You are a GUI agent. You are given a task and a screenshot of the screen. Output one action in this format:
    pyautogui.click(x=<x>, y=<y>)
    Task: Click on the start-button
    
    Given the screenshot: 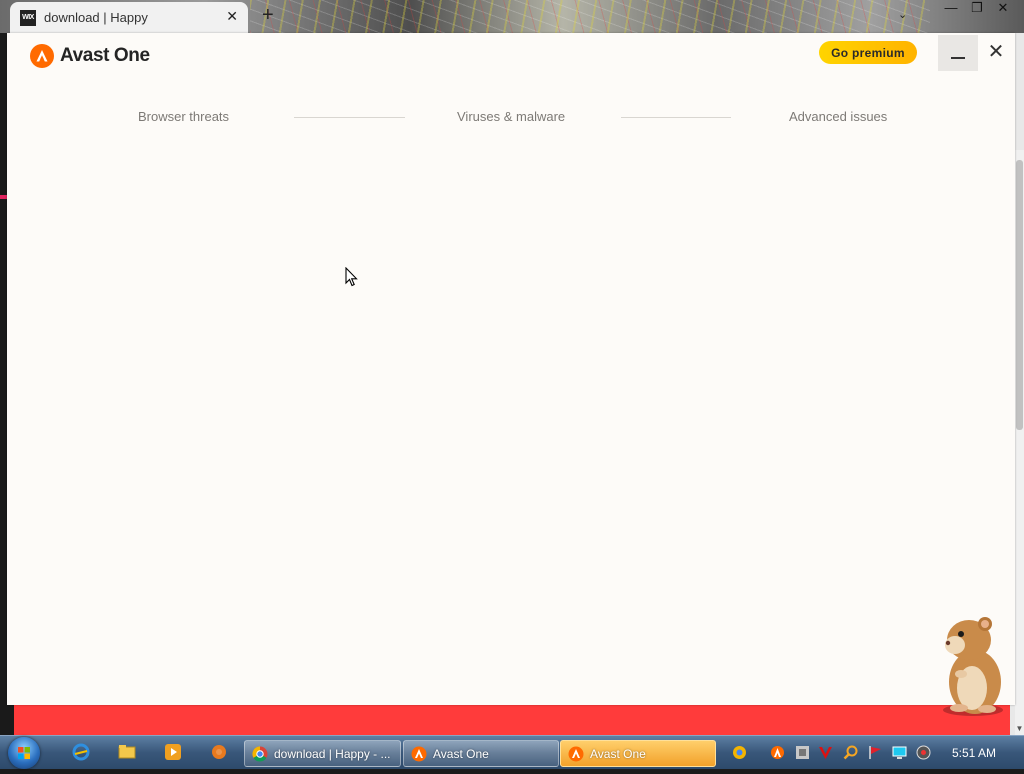 What is the action you would take?
    pyautogui.click(x=24, y=753)
    